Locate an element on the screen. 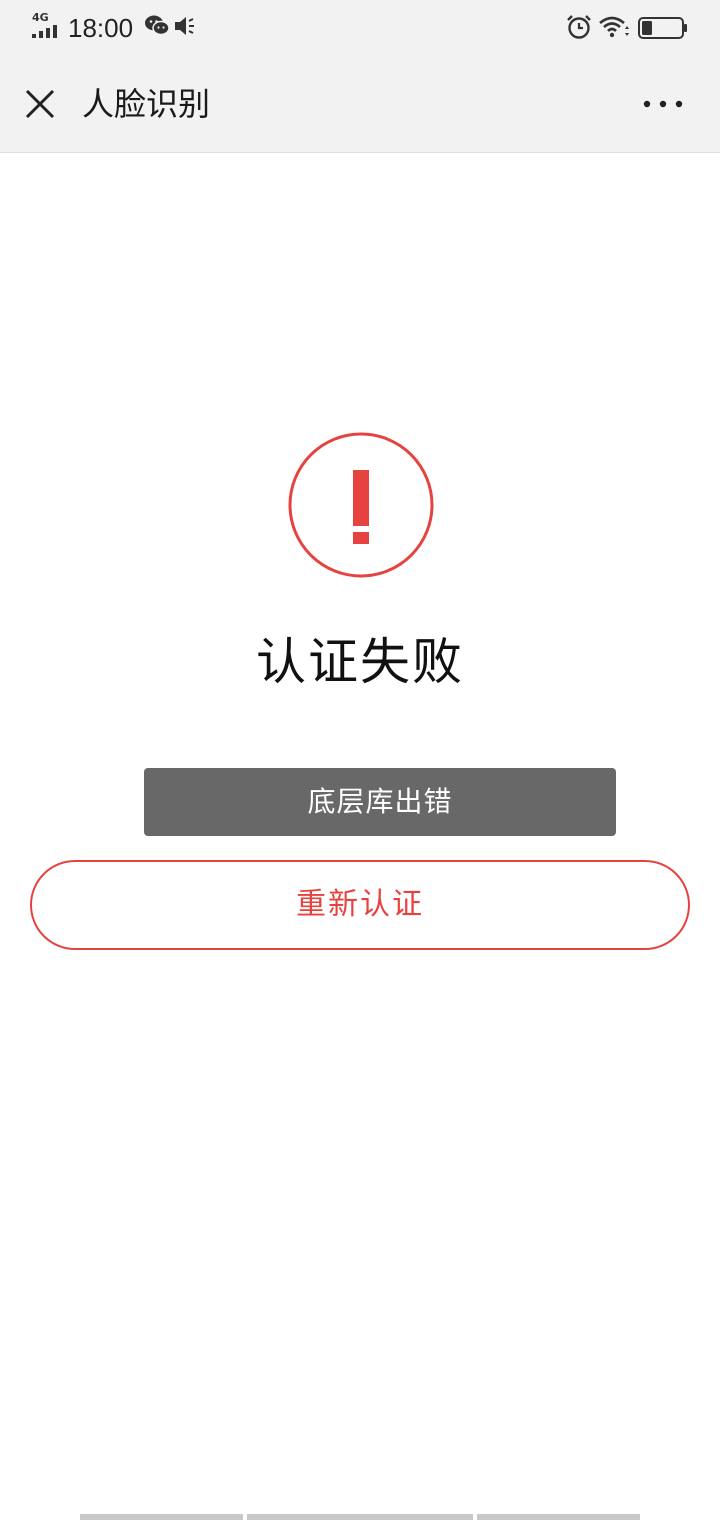 Image resolution: width=720 pixels, height=1520 pixels. close-icon is located at coordinates (40, 104).